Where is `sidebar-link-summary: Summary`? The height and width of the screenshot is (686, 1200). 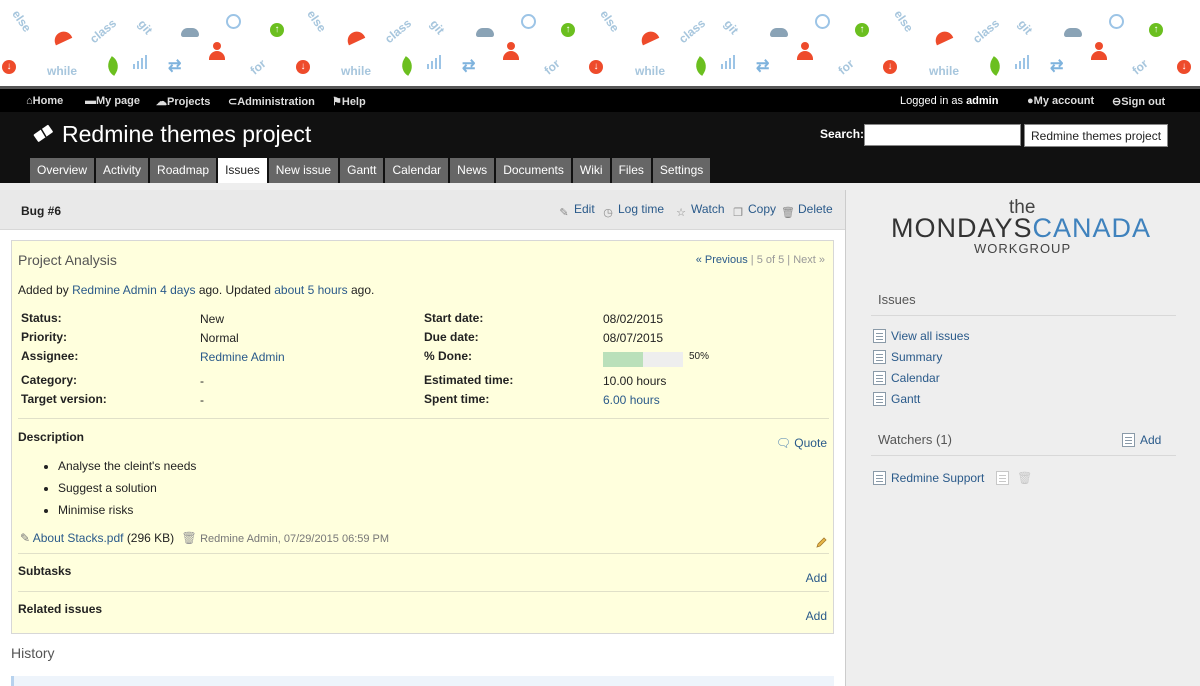
sidebar-link-summary: Summary is located at coordinates (907, 357).